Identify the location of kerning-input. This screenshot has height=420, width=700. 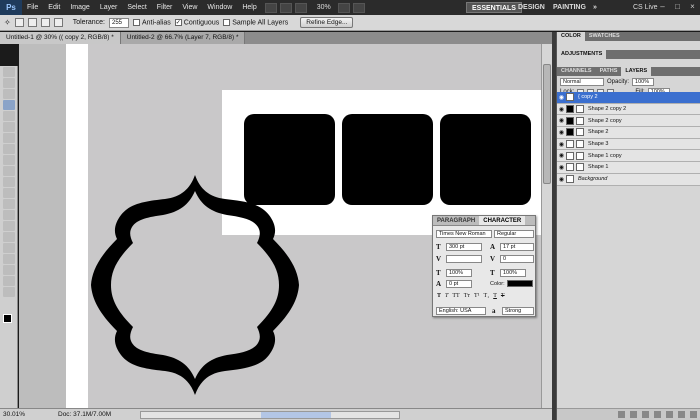
(464, 258).